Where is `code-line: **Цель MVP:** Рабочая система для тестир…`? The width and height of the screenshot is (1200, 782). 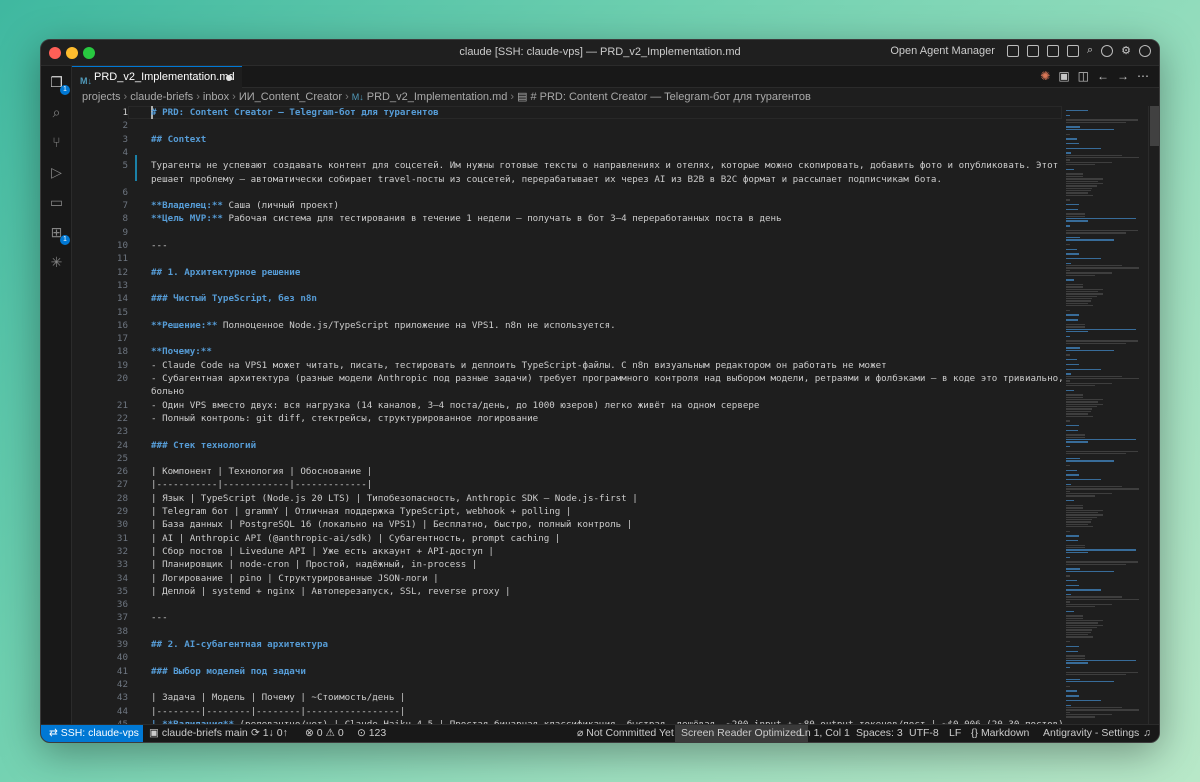
code-line: **Цель MVP:** Рабочая система для тестир… is located at coordinates (606, 218).